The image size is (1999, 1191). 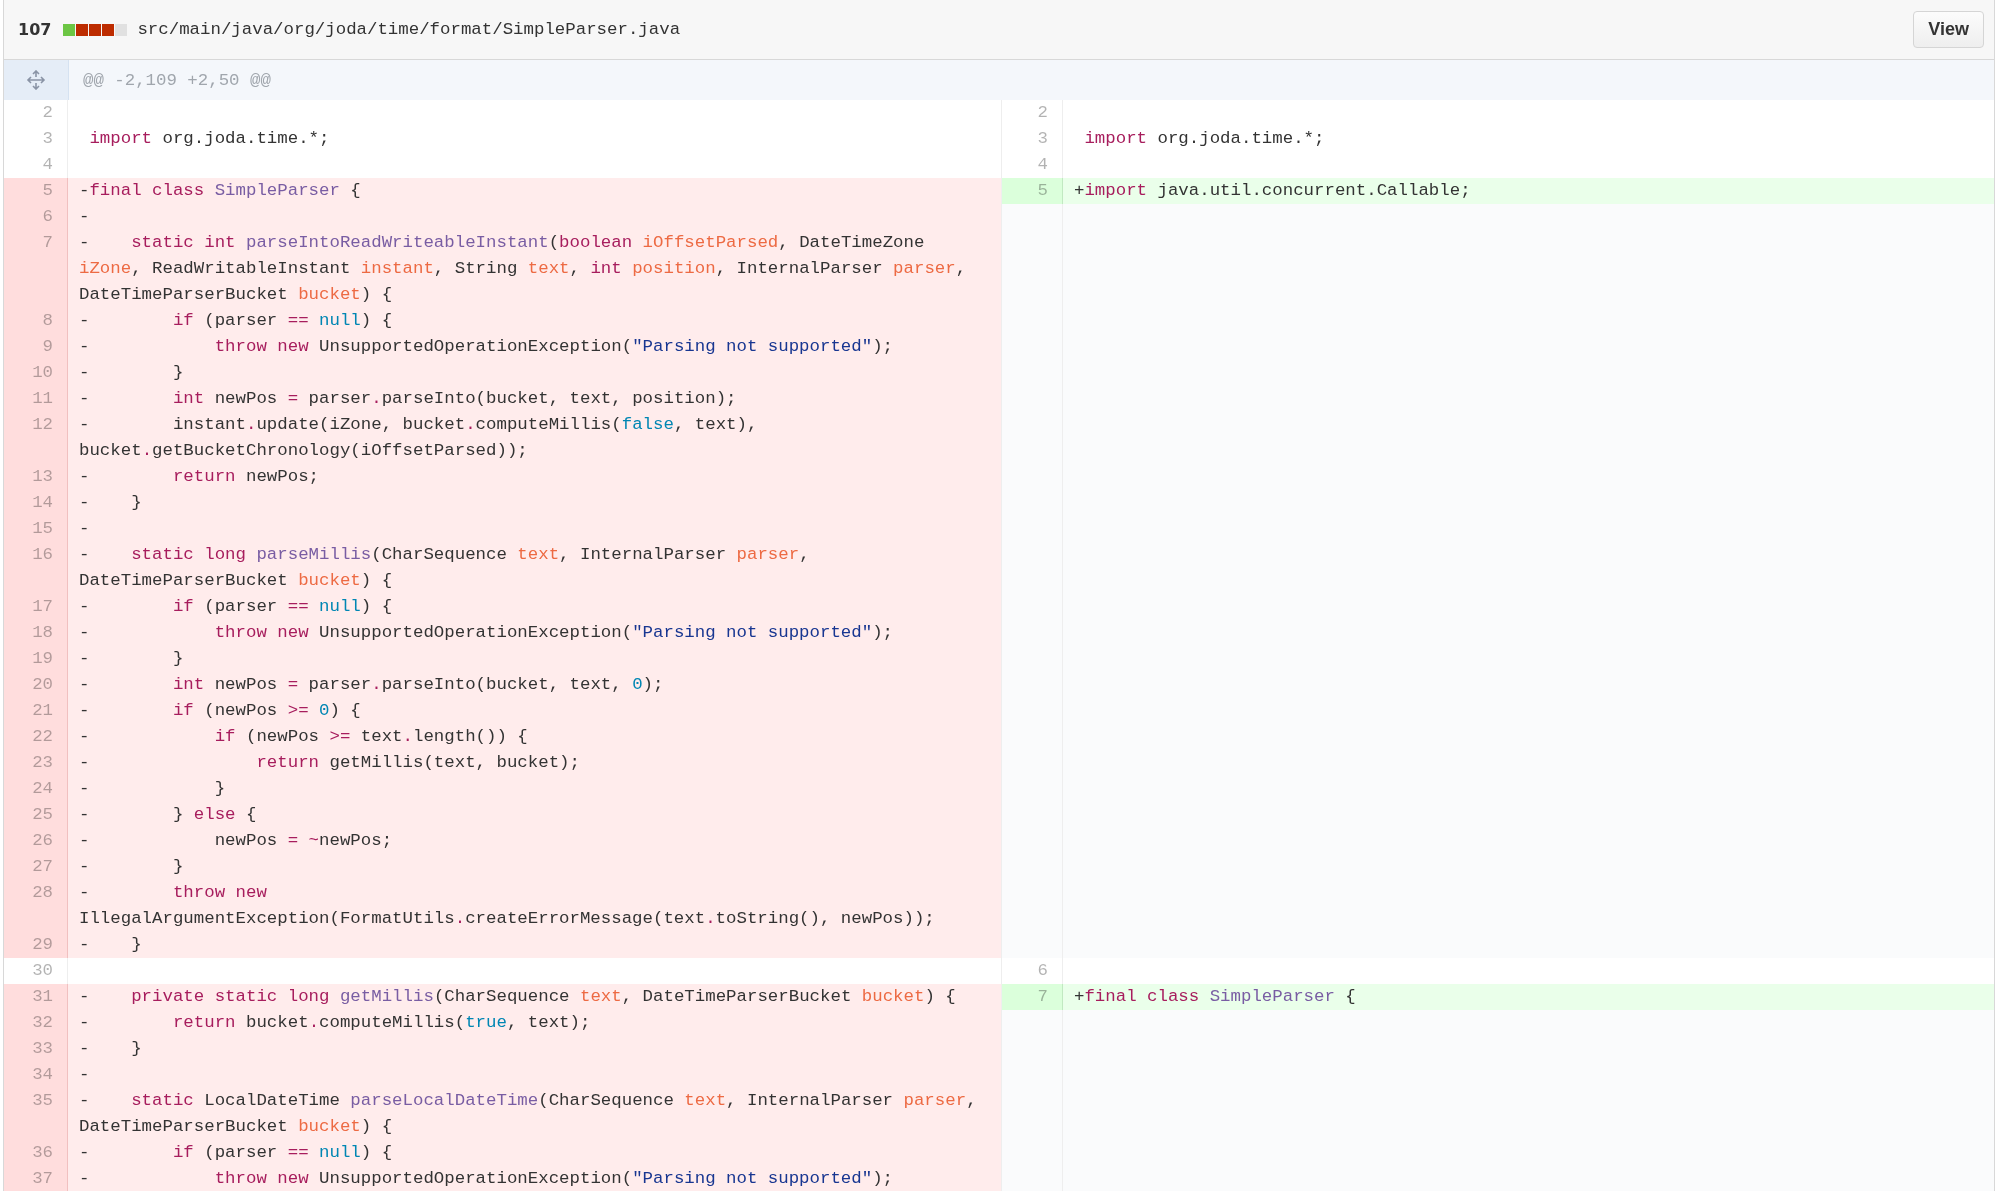 What do you see at coordinates (1948, 29) in the screenshot?
I see `view-button: View` at bounding box center [1948, 29].